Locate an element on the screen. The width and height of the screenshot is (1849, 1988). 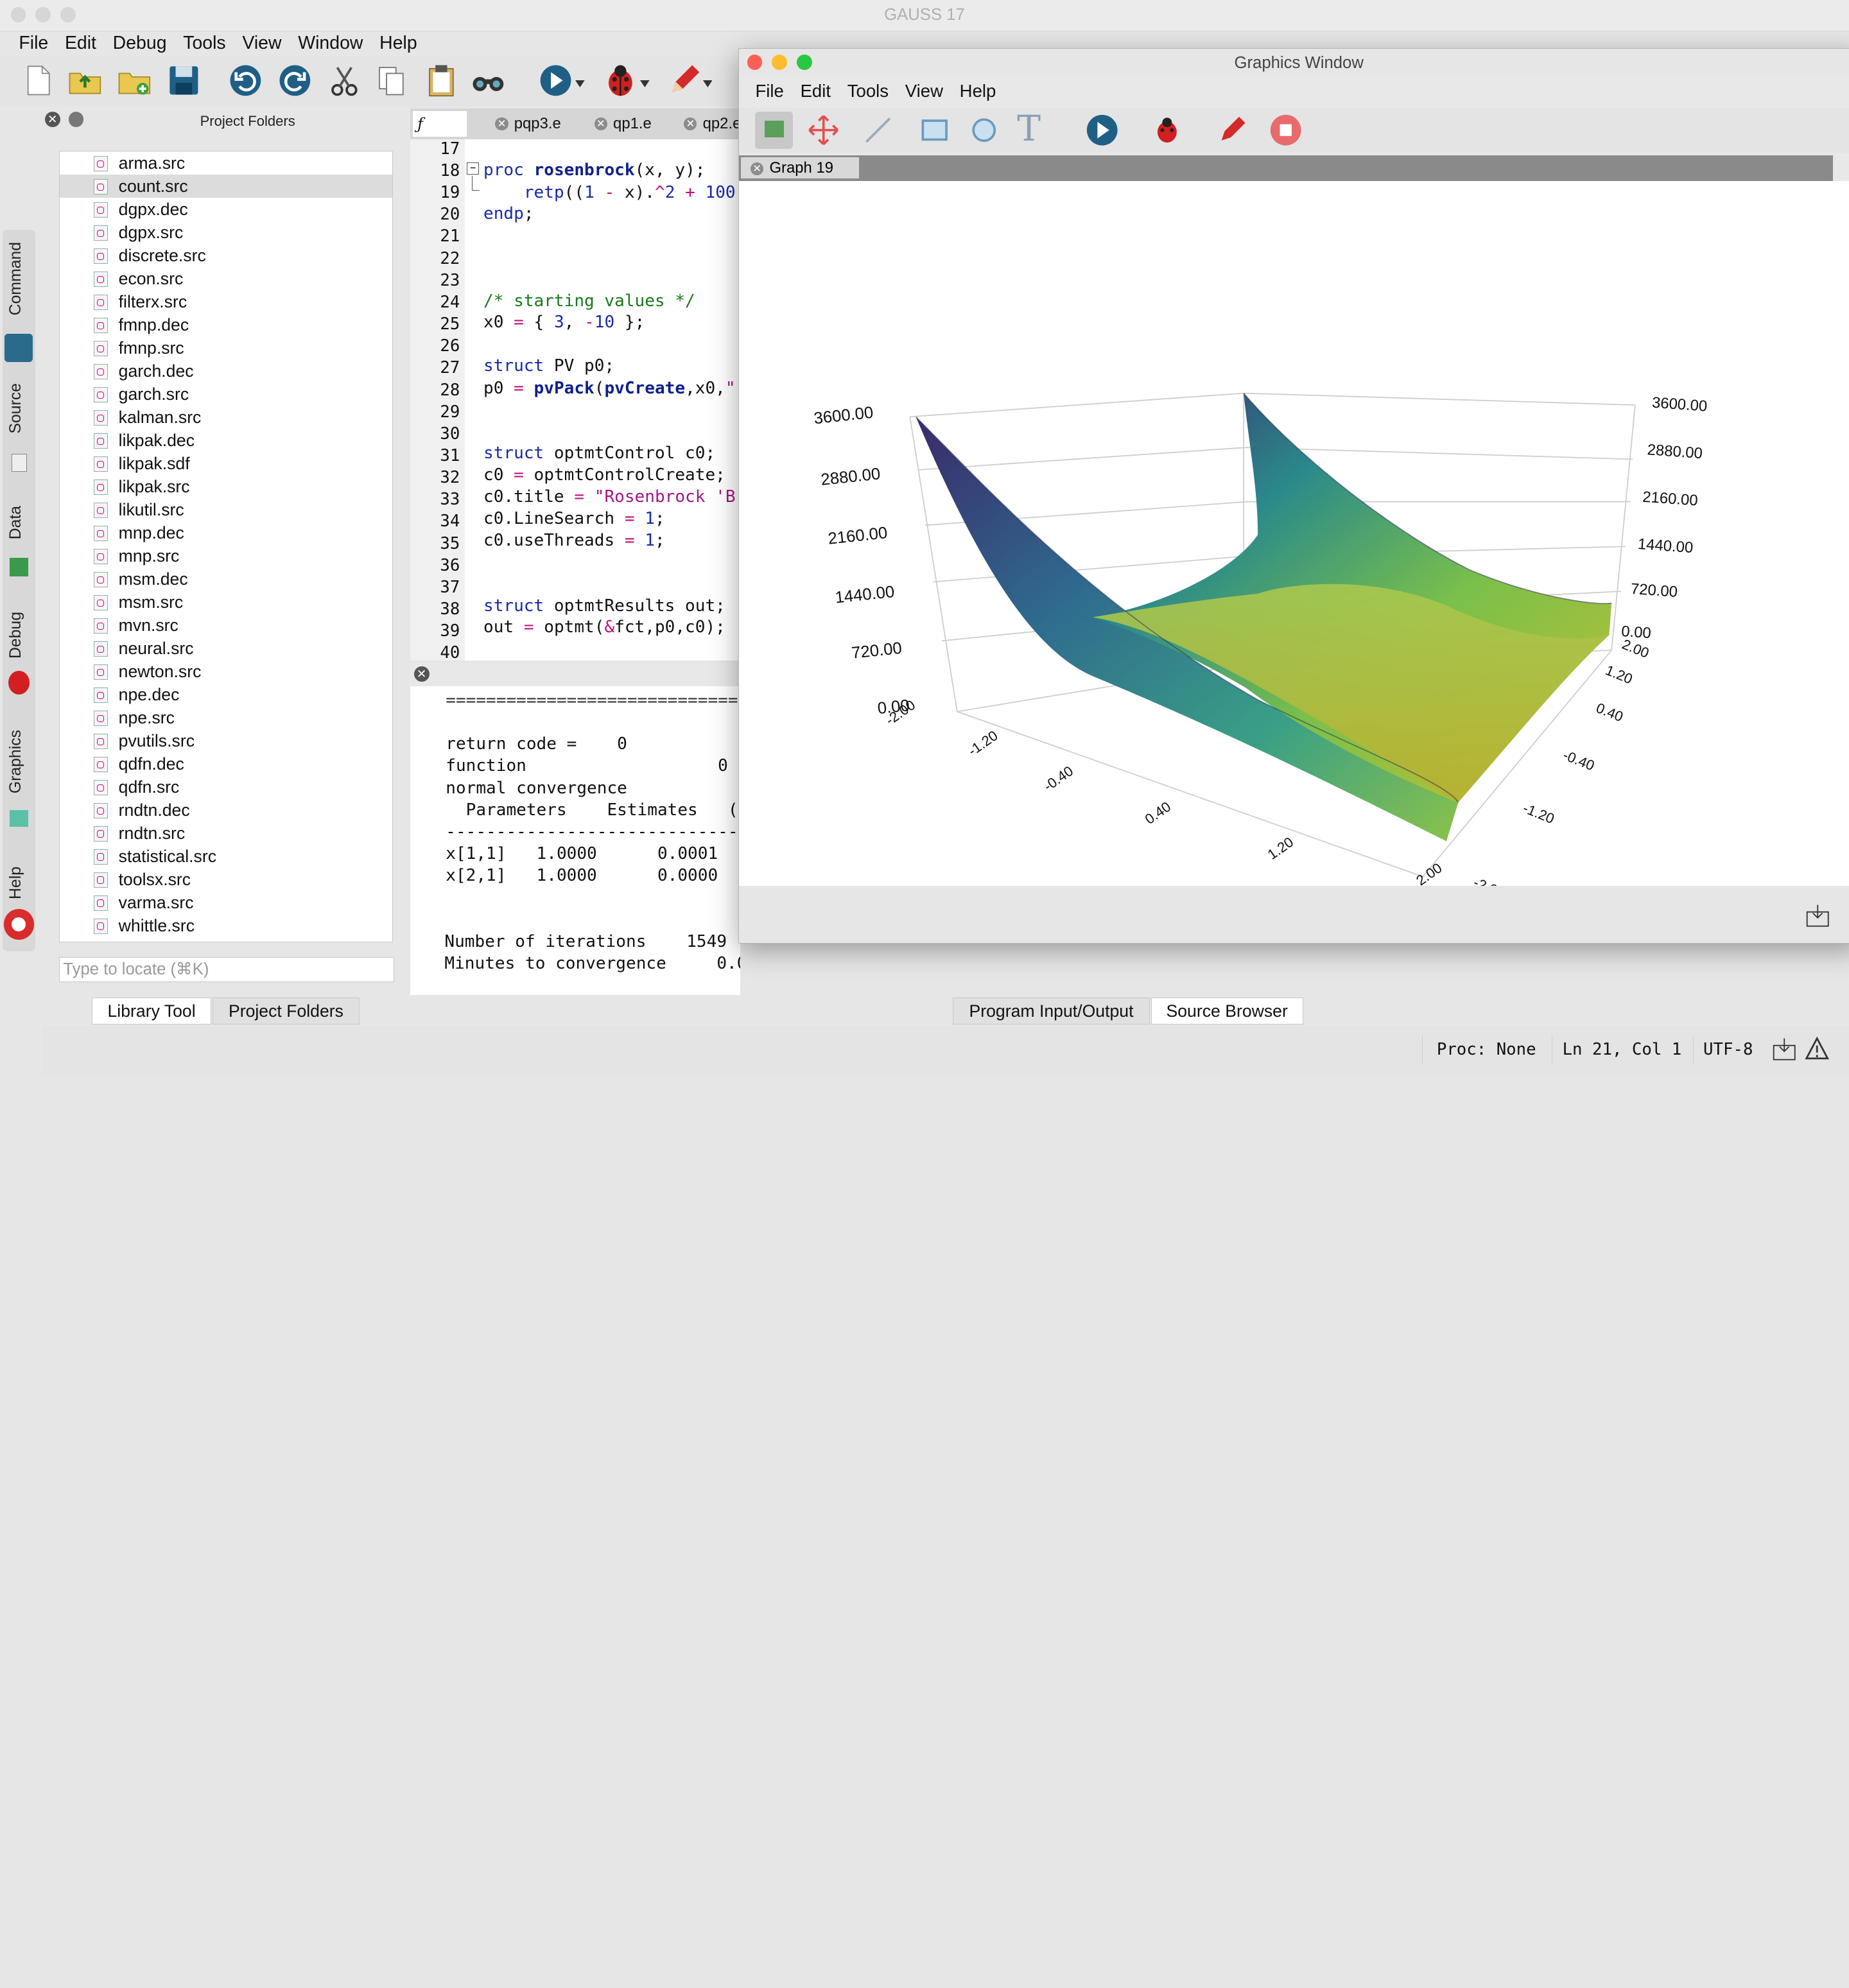
tab-graph-19: ✕ Graph 19 is located at coordinates (800, 168).